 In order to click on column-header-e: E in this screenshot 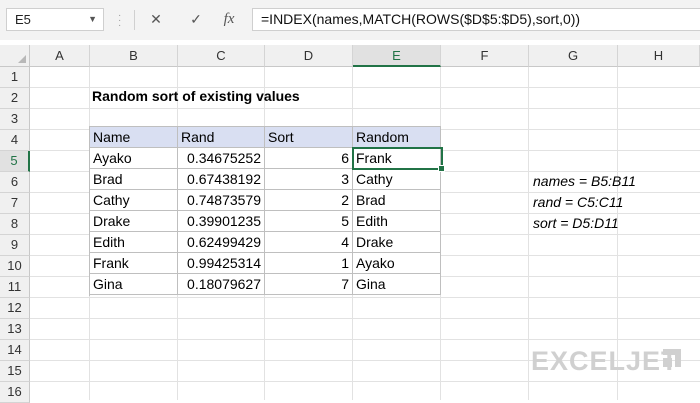, I will do `click(397, 56)`.